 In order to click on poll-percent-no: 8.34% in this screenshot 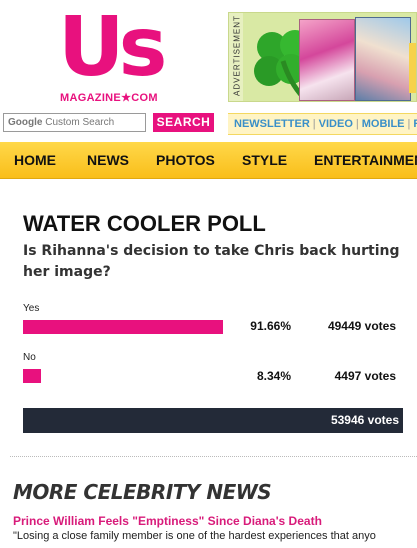, I will do `click(273, 376)`.